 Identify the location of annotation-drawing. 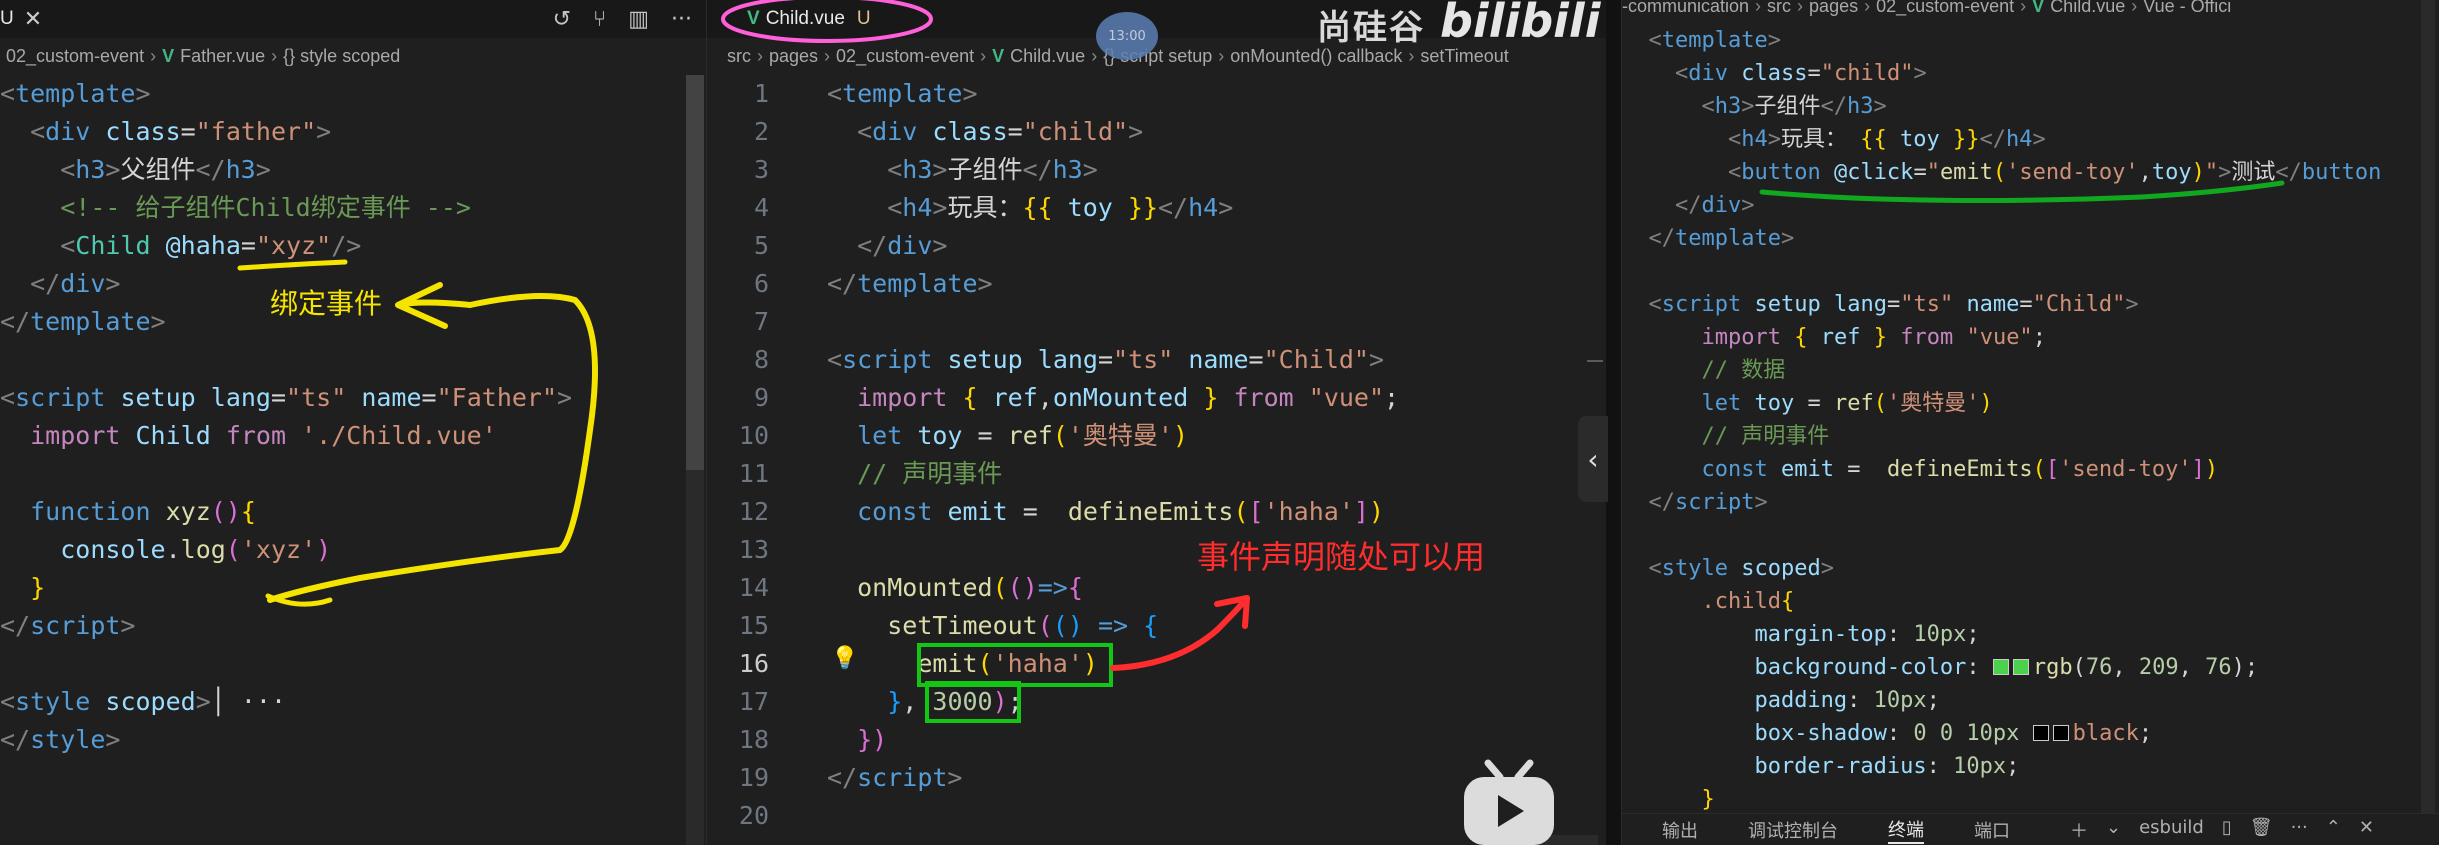
(417, 433).